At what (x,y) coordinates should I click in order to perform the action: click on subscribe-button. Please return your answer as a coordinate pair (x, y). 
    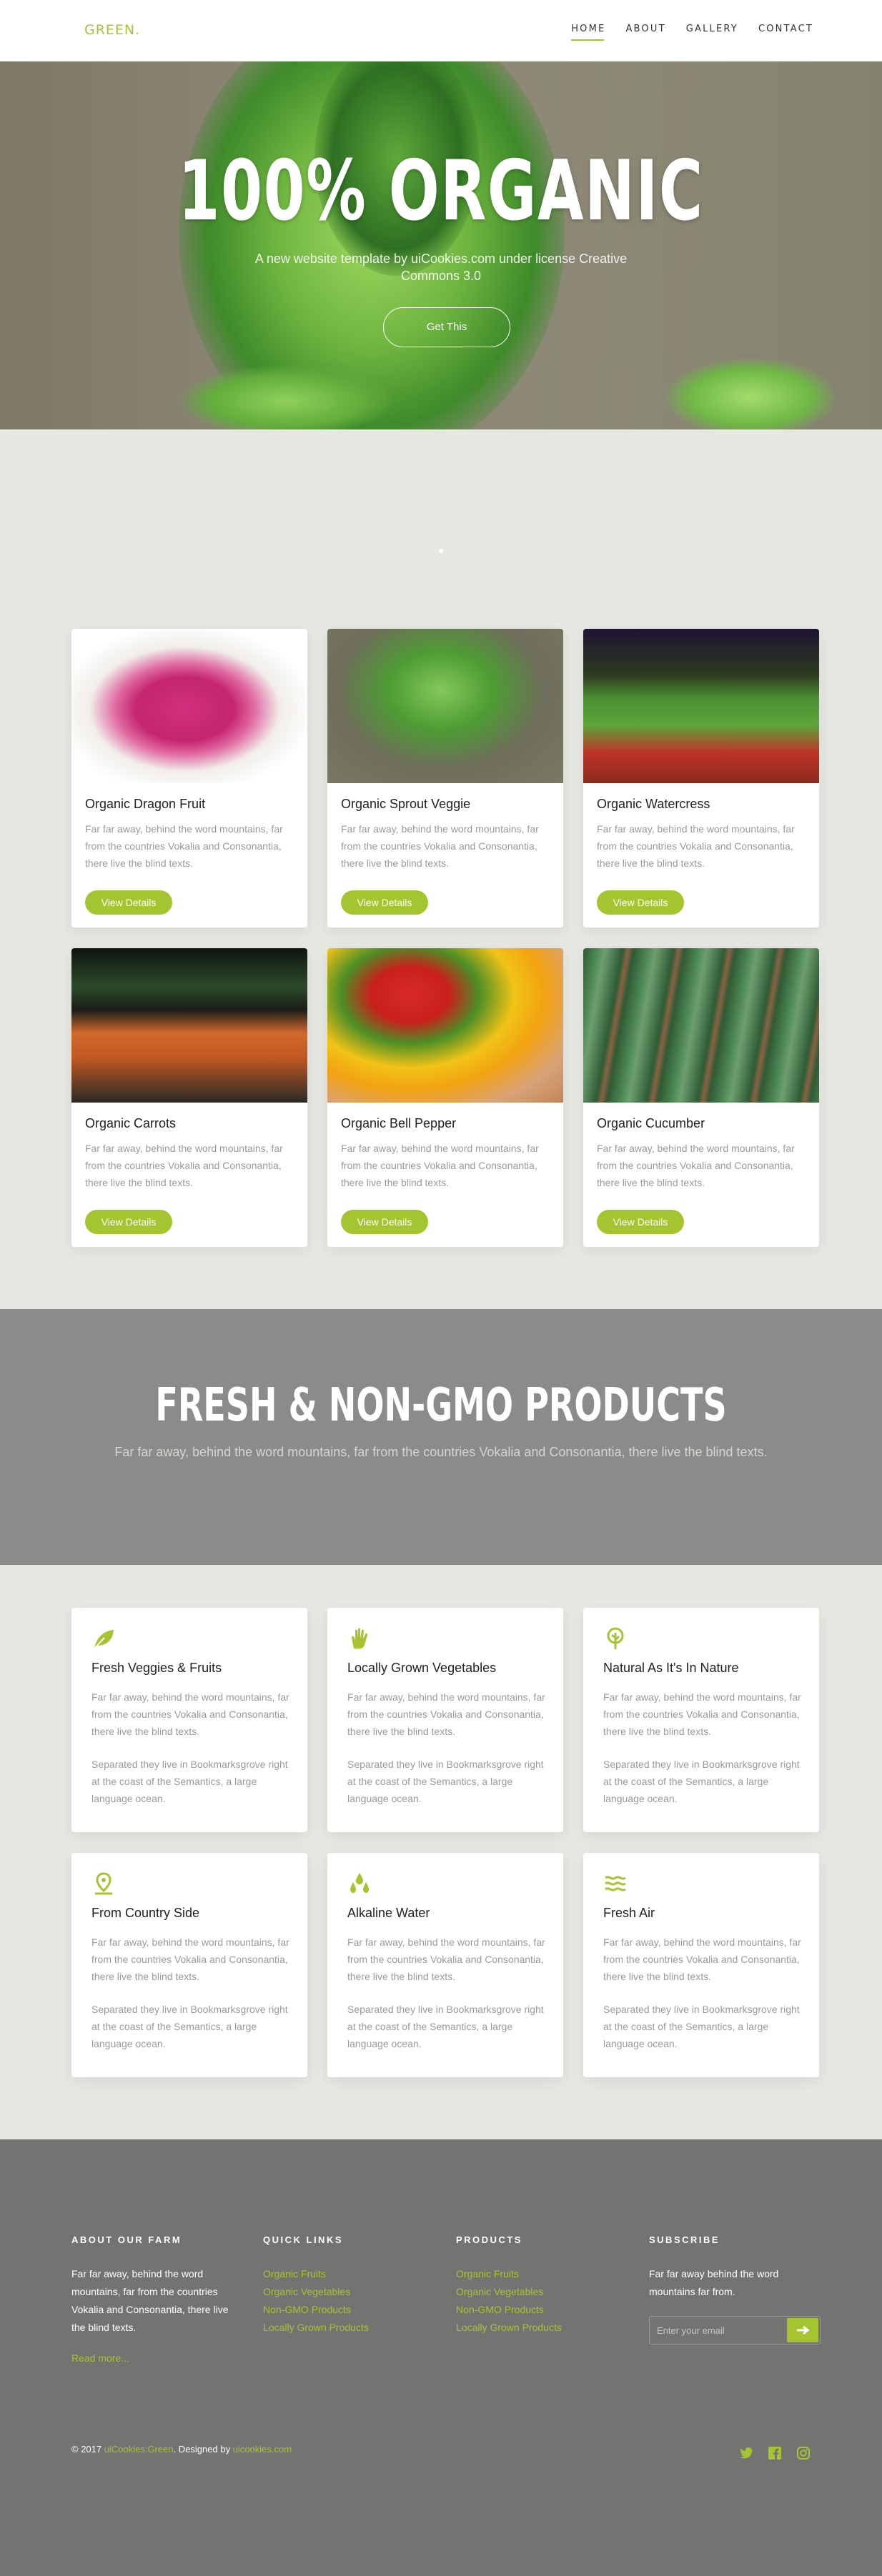
    Looking at the image, I should click on (803, 2330).